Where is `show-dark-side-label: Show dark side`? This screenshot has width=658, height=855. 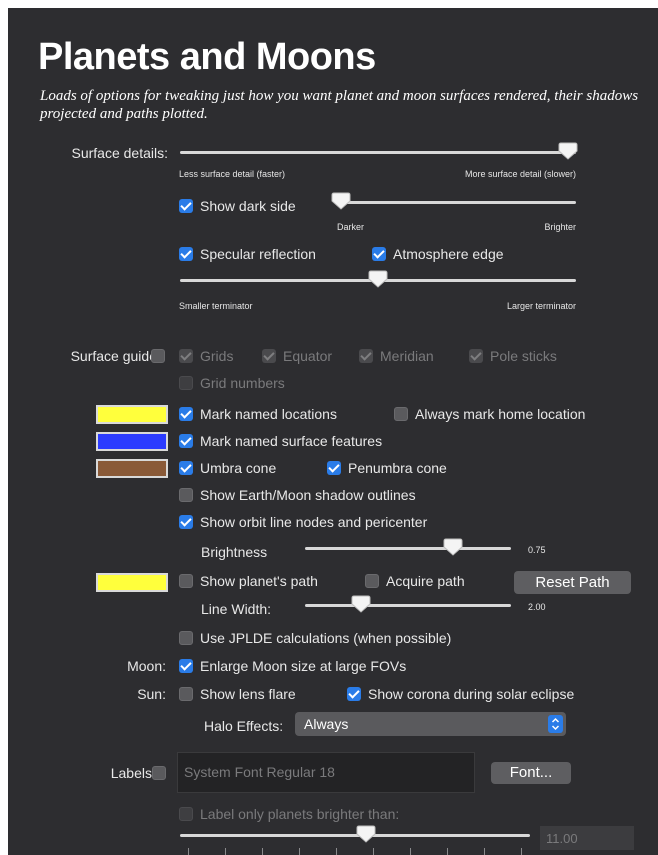
show-dark-side-label: Show dark side is located at coordinates (248, 206).